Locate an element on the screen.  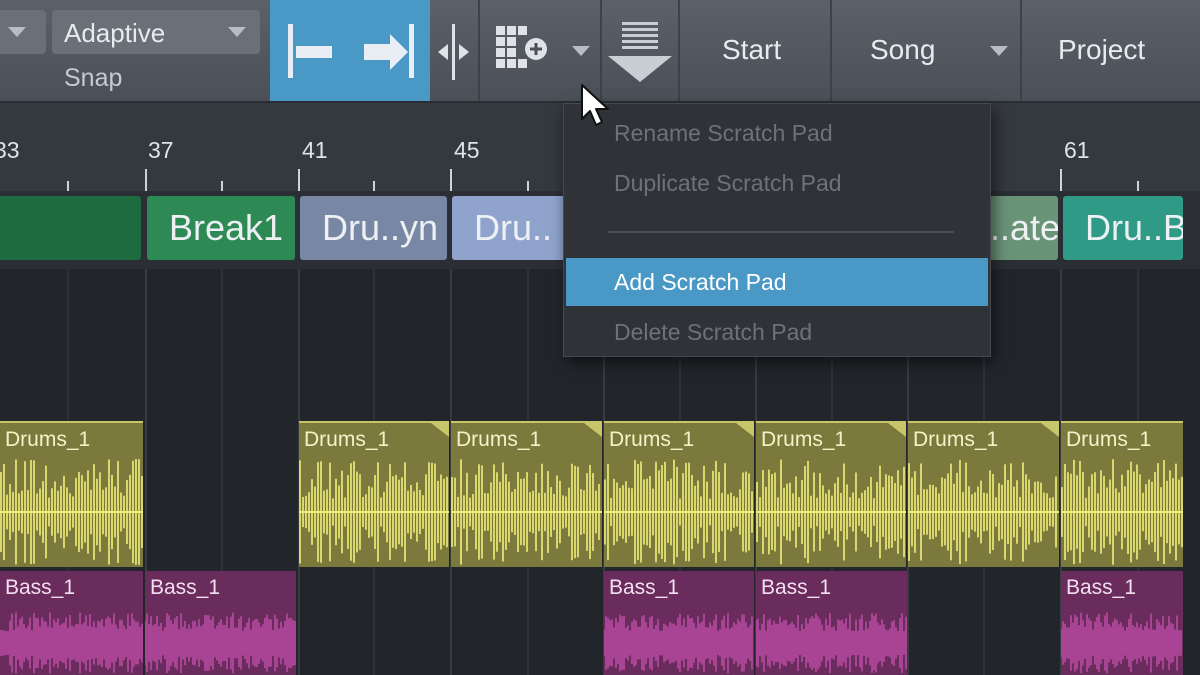
split-icon is located at coordinates (453, 52).